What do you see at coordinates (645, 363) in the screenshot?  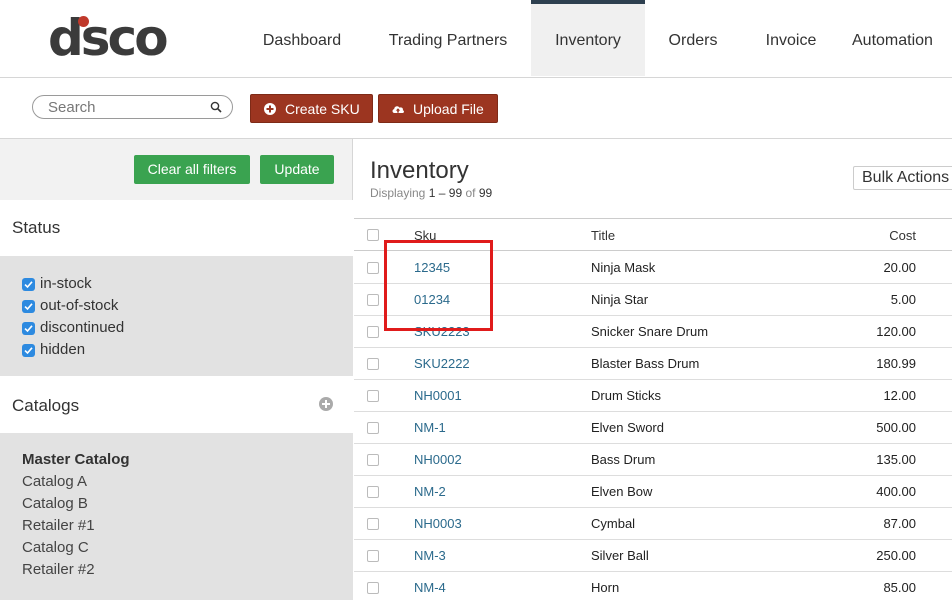 I see `row-title: Blaster Bass Drum` at bounding box center [645, 363].